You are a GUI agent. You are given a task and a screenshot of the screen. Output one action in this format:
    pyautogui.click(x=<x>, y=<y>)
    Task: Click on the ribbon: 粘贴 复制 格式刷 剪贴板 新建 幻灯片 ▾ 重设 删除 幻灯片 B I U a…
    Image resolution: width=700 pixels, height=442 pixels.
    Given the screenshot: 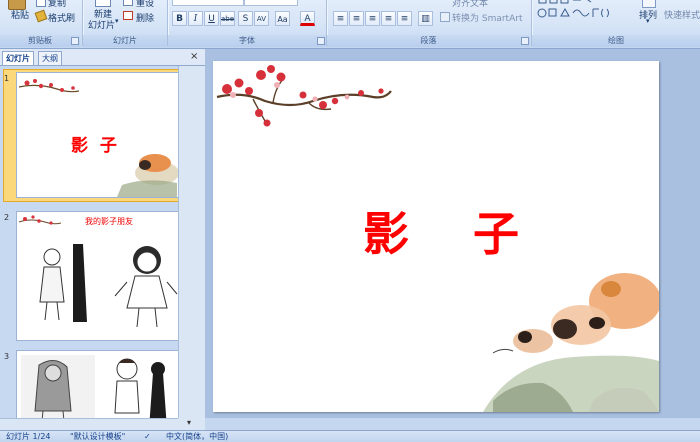 What is the action you would take?
    pyautogui.click(x=350, y=24)
    